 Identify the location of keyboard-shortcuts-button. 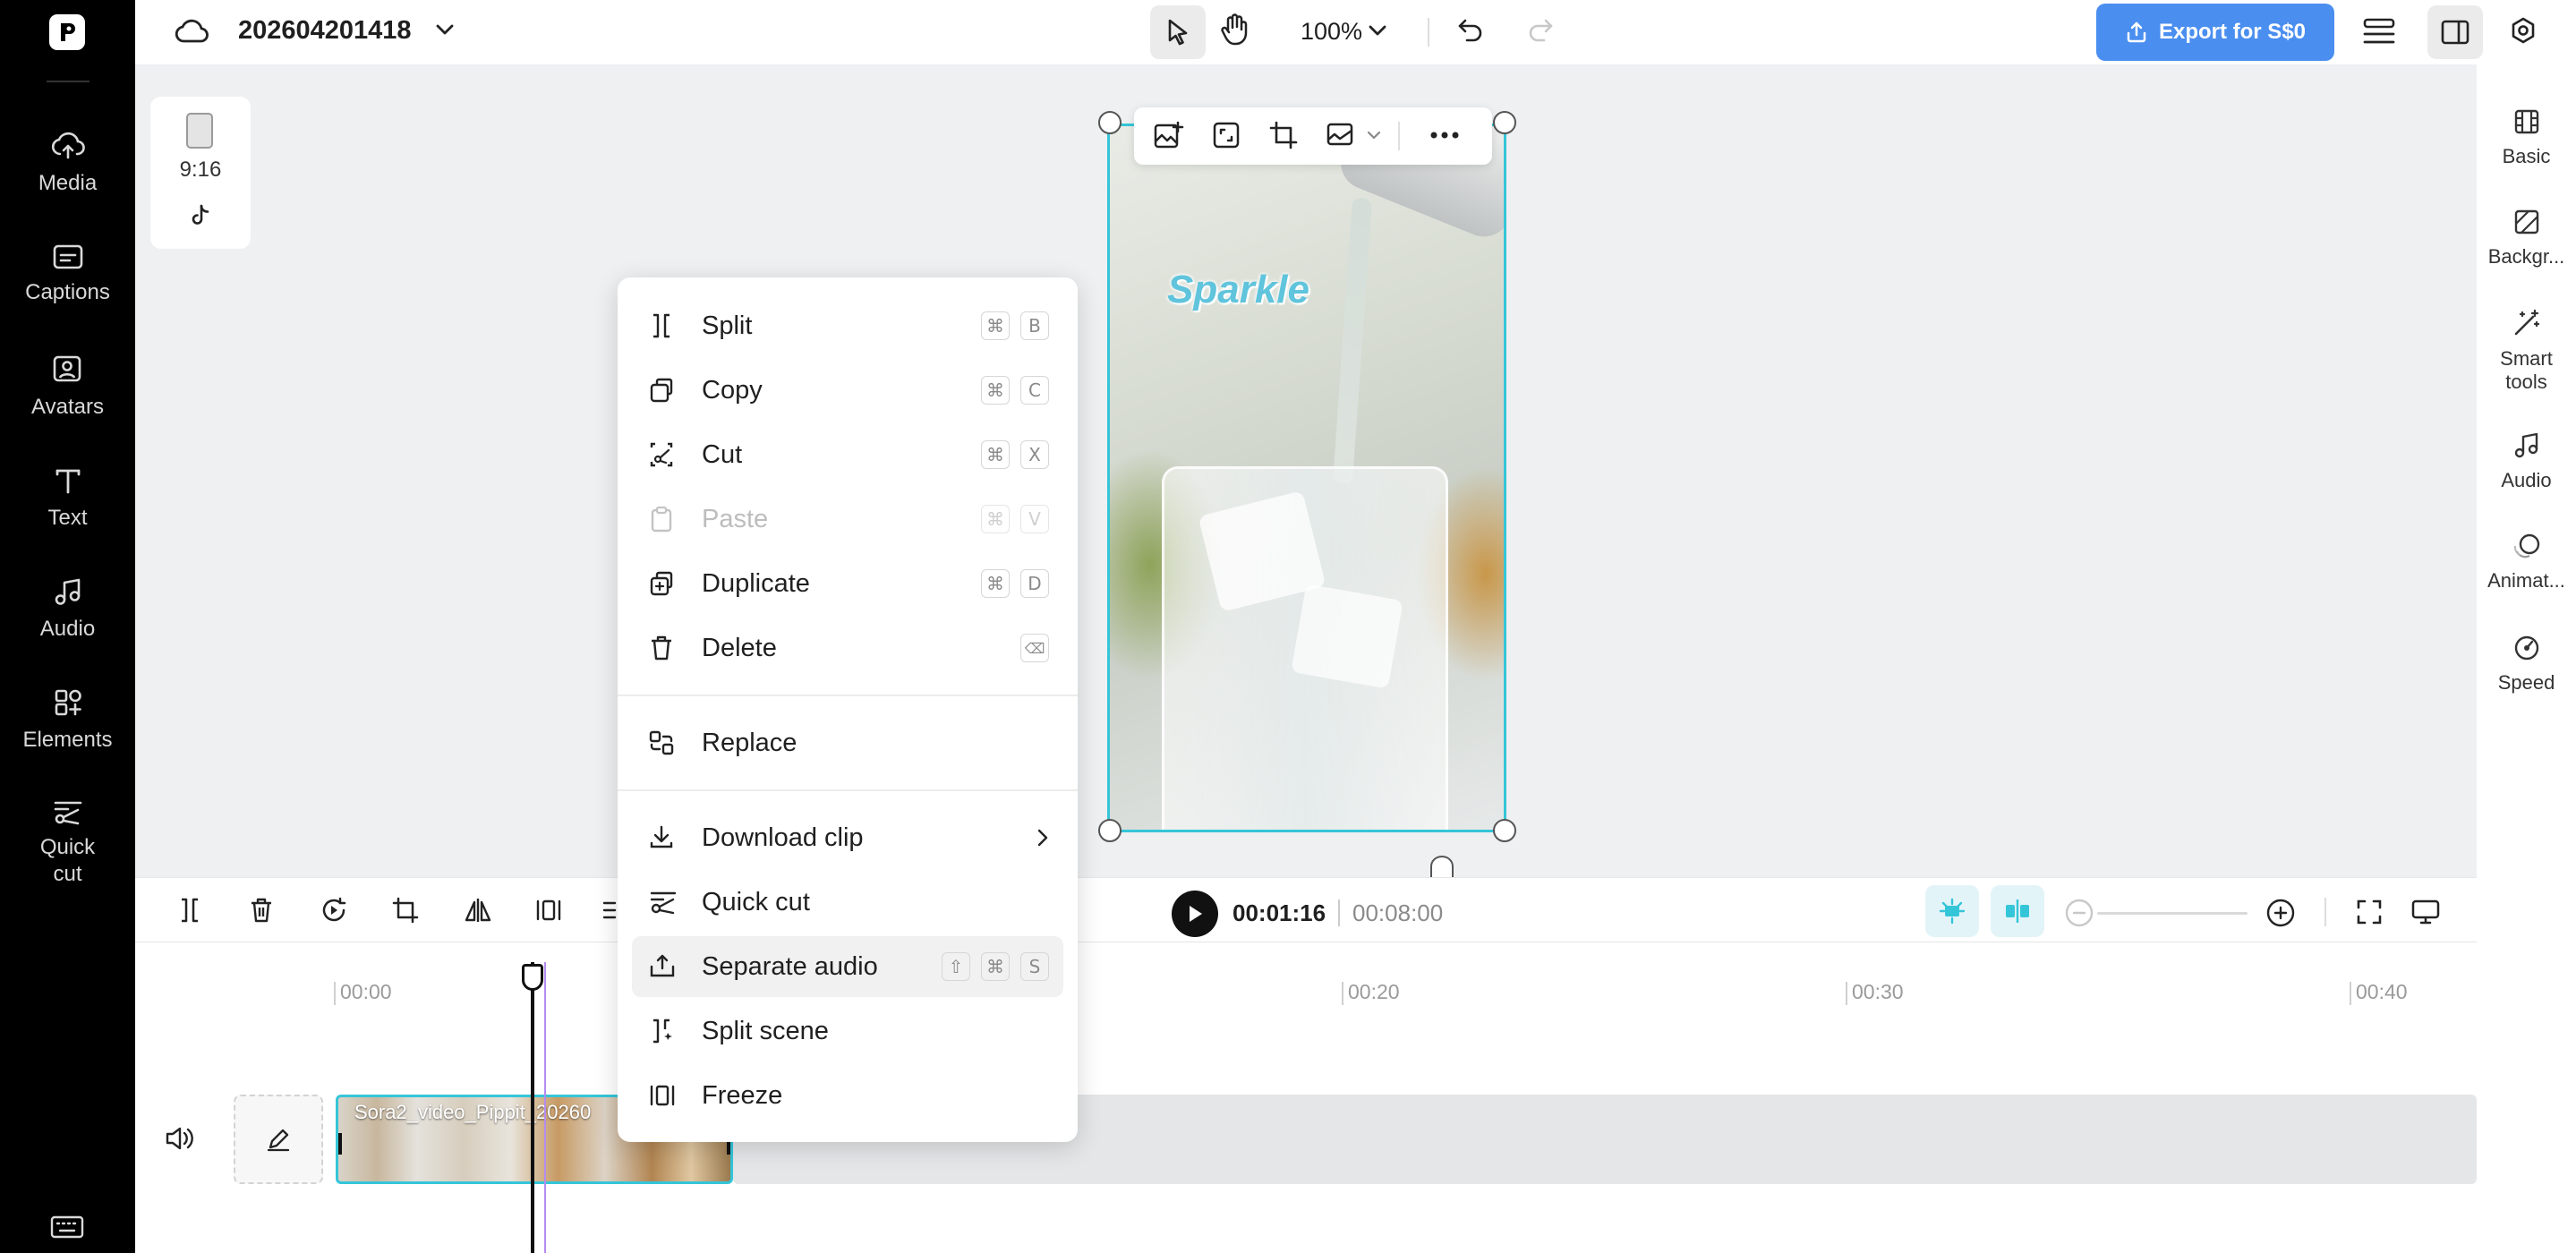
(67, 1227).